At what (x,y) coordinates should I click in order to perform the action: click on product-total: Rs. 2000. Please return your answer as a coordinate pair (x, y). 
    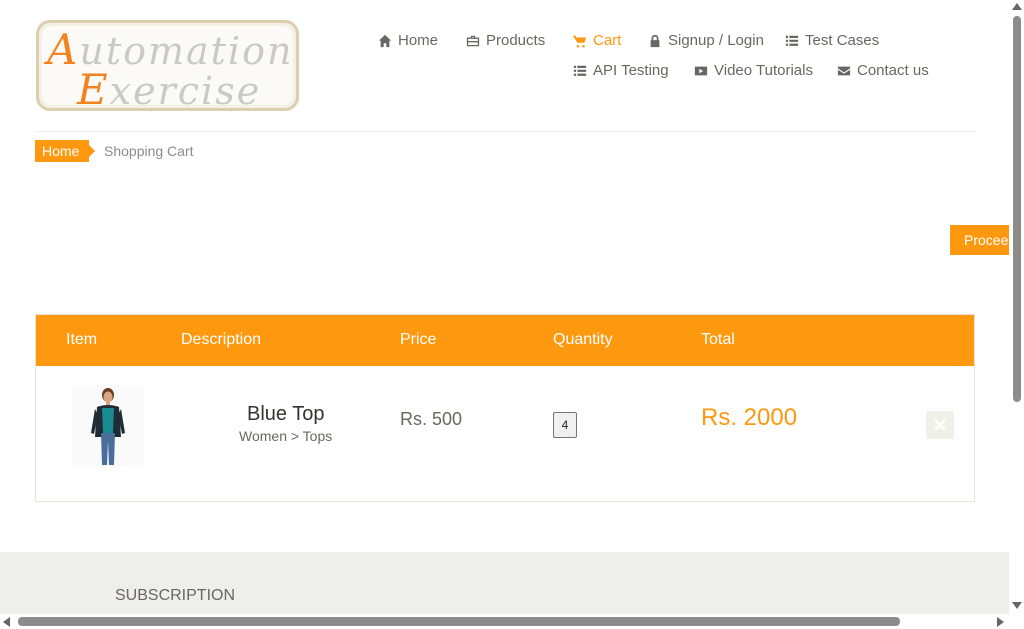
    Looking at the image, I should click on (749, 417).